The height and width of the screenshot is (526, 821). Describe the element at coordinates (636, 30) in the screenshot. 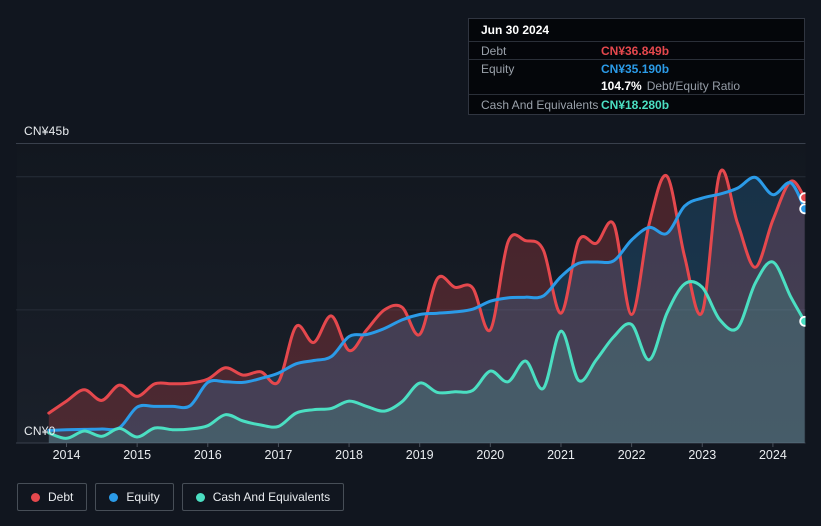

I see `tooltip-date: Jun 30 2024` at that location.